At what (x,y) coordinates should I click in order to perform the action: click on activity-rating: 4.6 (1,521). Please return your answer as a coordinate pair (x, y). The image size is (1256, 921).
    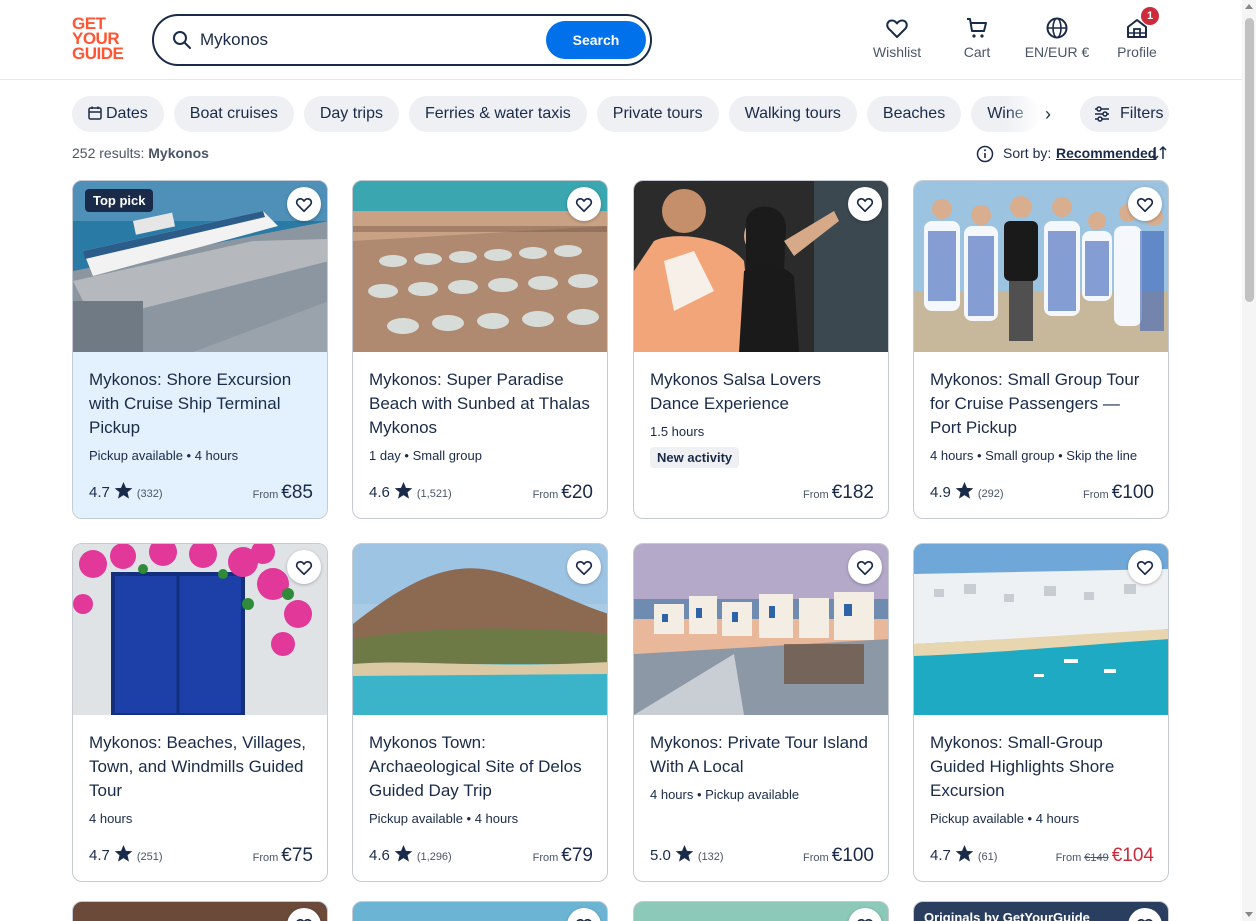
    Looking at the image, I should click on (410, 491).